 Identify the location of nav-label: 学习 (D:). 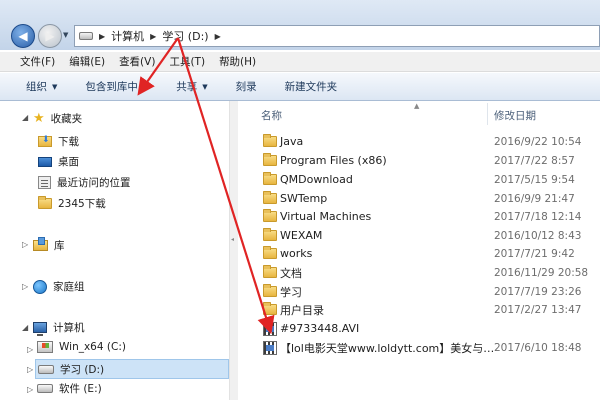
(82, 369).